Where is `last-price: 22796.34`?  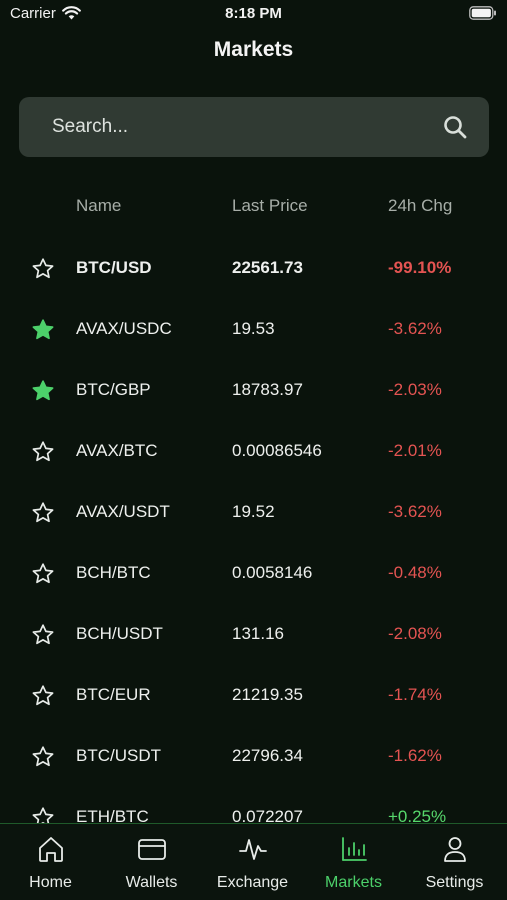 last-price: 22796.34 is located at coordinates (267, 755).